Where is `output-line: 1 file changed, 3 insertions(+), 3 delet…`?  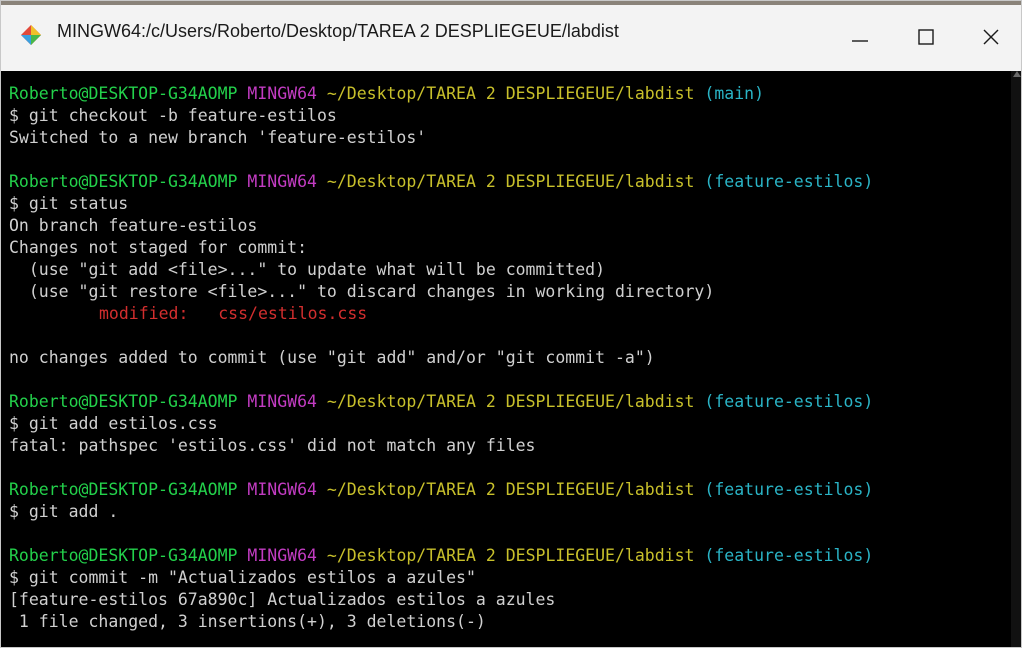 output-line: 1 file changed, 3 insertions(+), 3 delet… is located at coordinates (247, 621).